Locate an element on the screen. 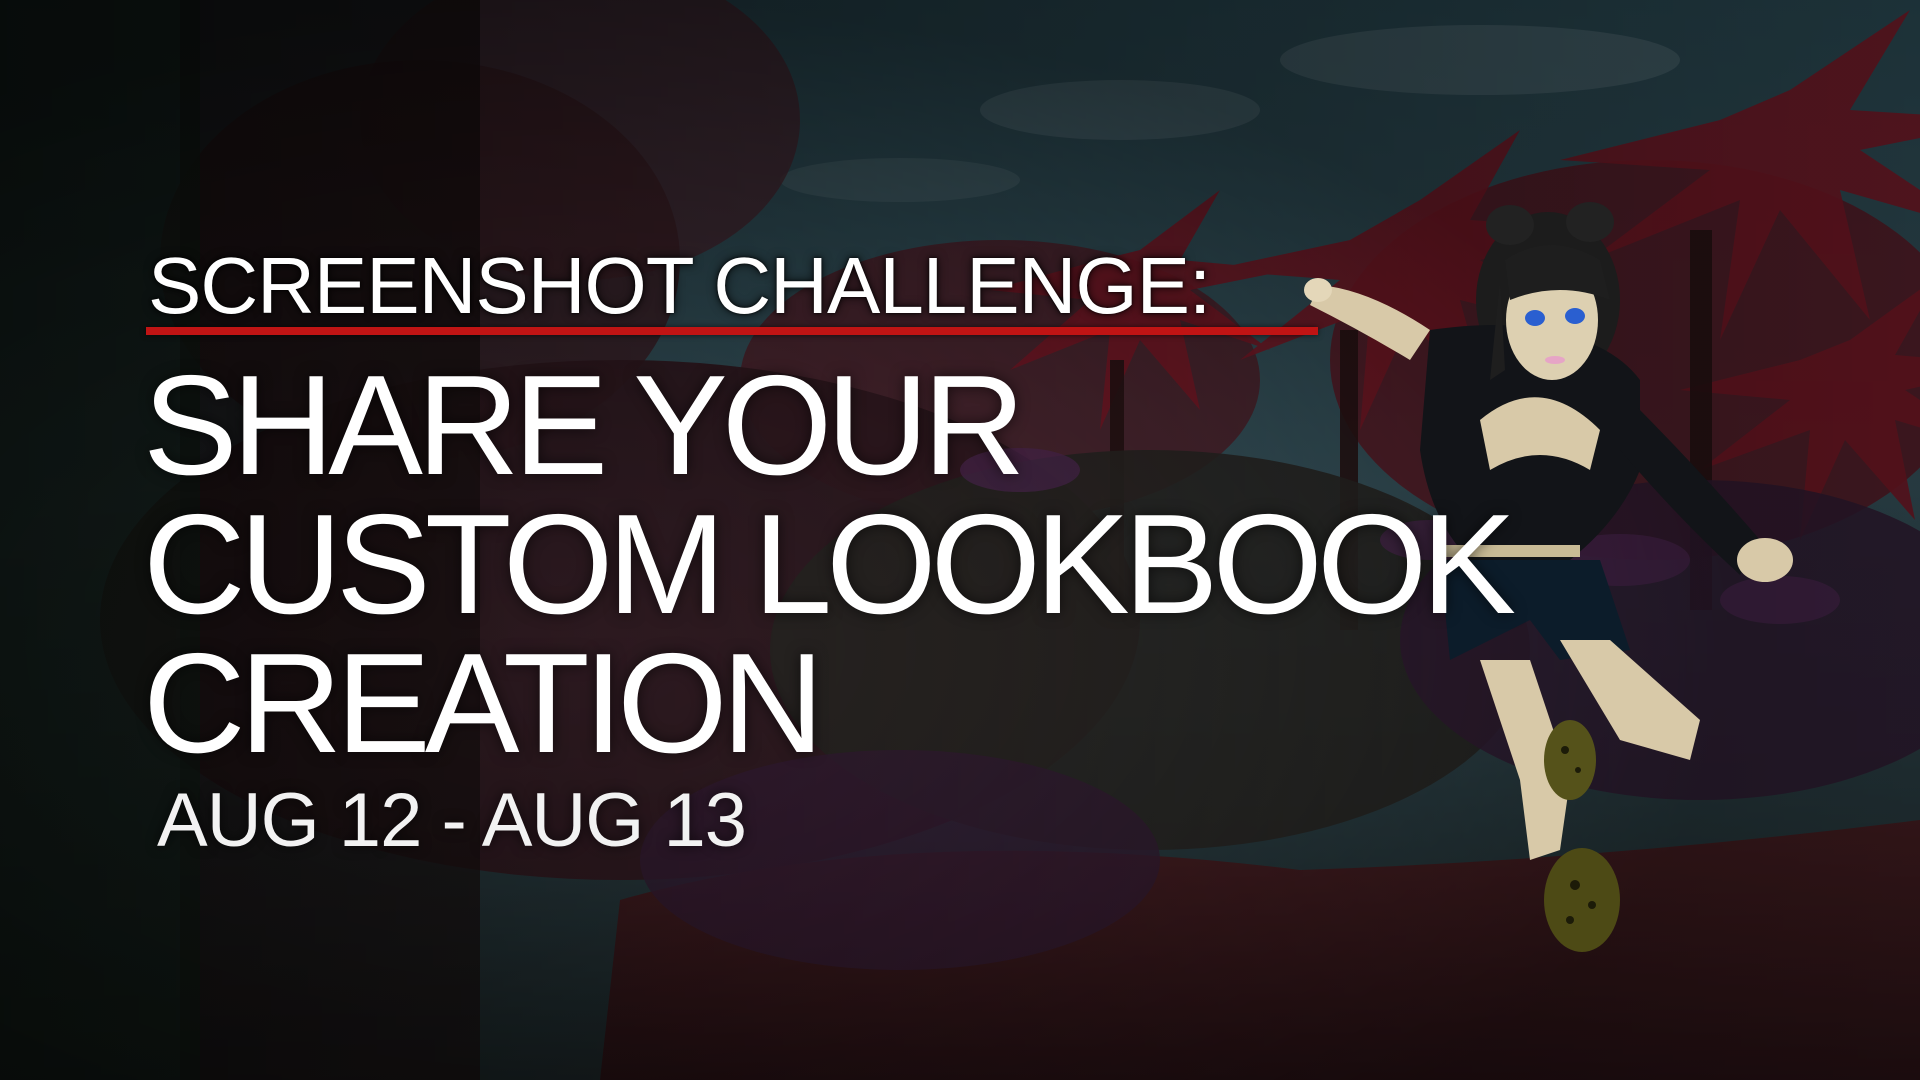 The image size is (1920, 1080). headline-line-1: SHARE YOUR is located at coordinates (584, 425).